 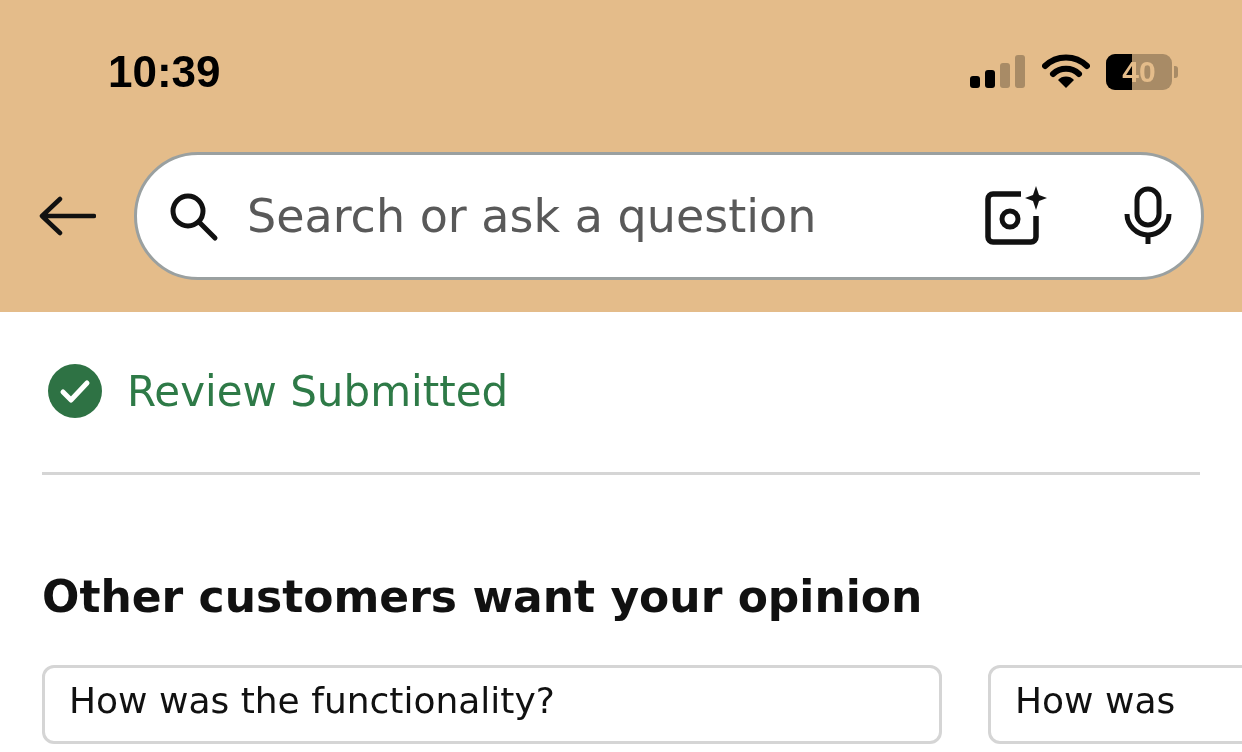 I want to click on section-heading: Other customers want your opinion, so click(x=483, y=597).